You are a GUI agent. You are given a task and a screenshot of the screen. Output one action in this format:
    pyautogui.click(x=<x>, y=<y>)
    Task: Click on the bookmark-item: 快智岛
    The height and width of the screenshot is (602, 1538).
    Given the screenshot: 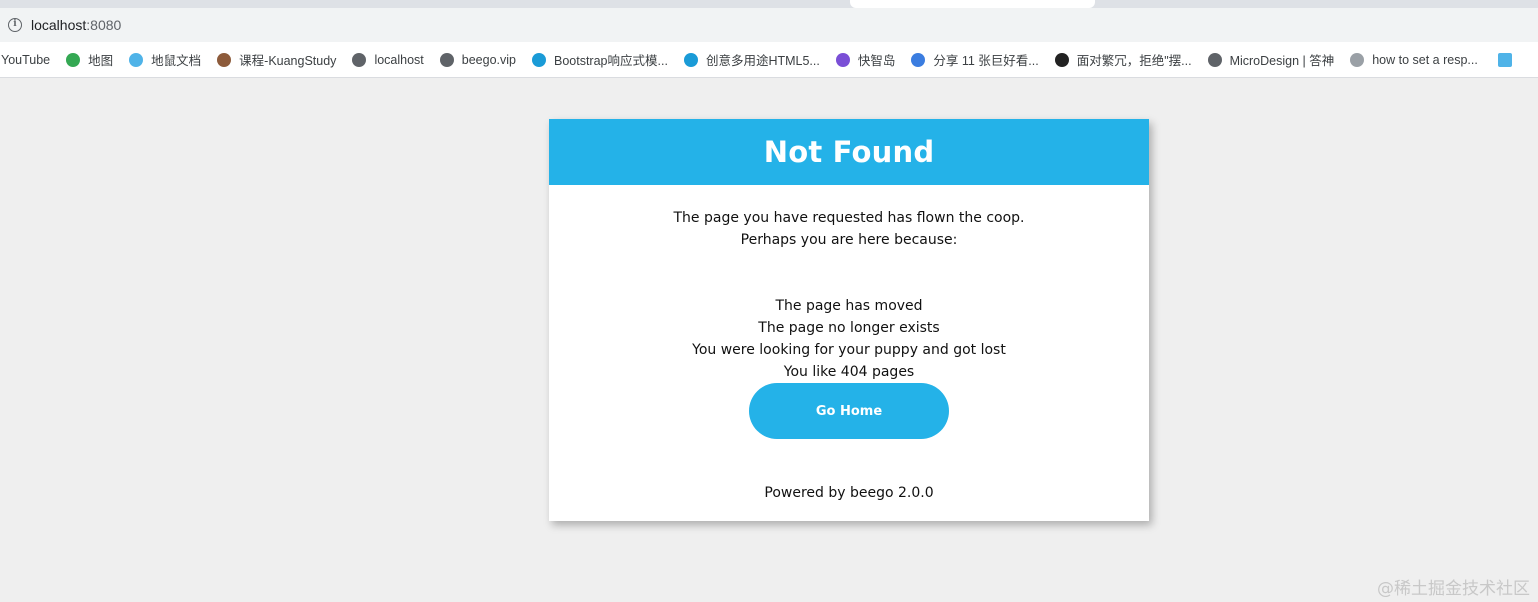 What is the action you would take?
    pyautogui.click(x=865, y=59)
    